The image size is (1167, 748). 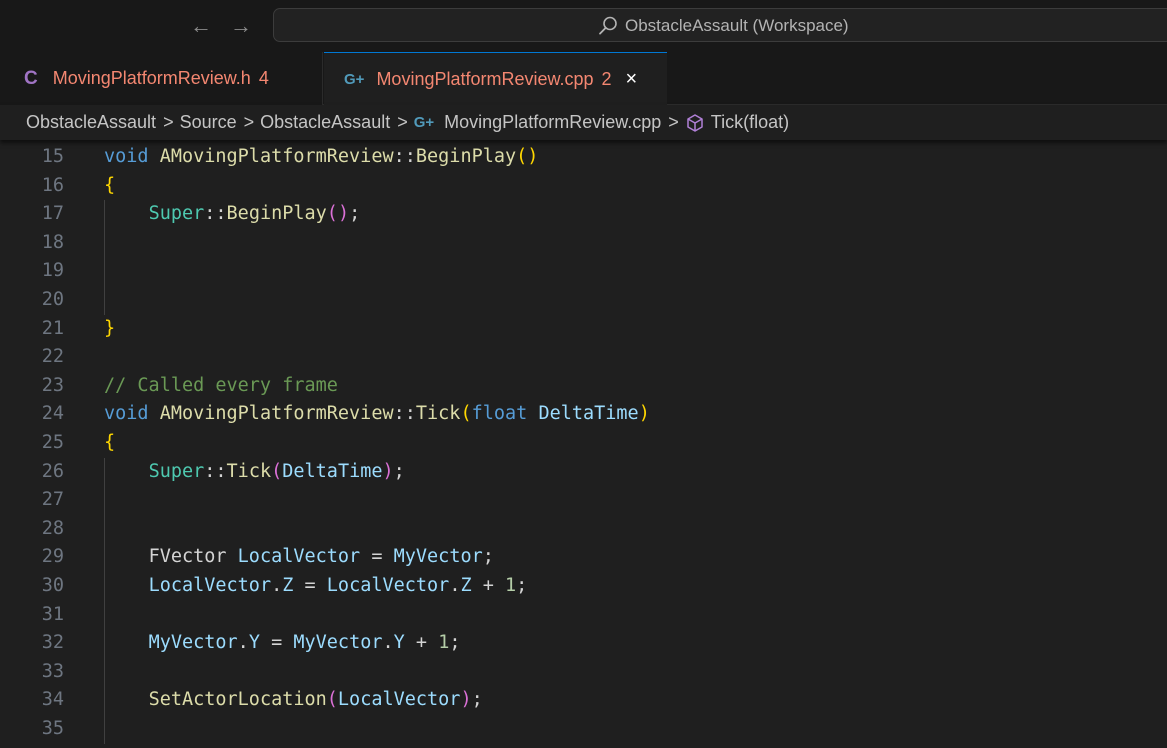 I want to click on back-arrow-icon: ←, so click(x=201, y=26).